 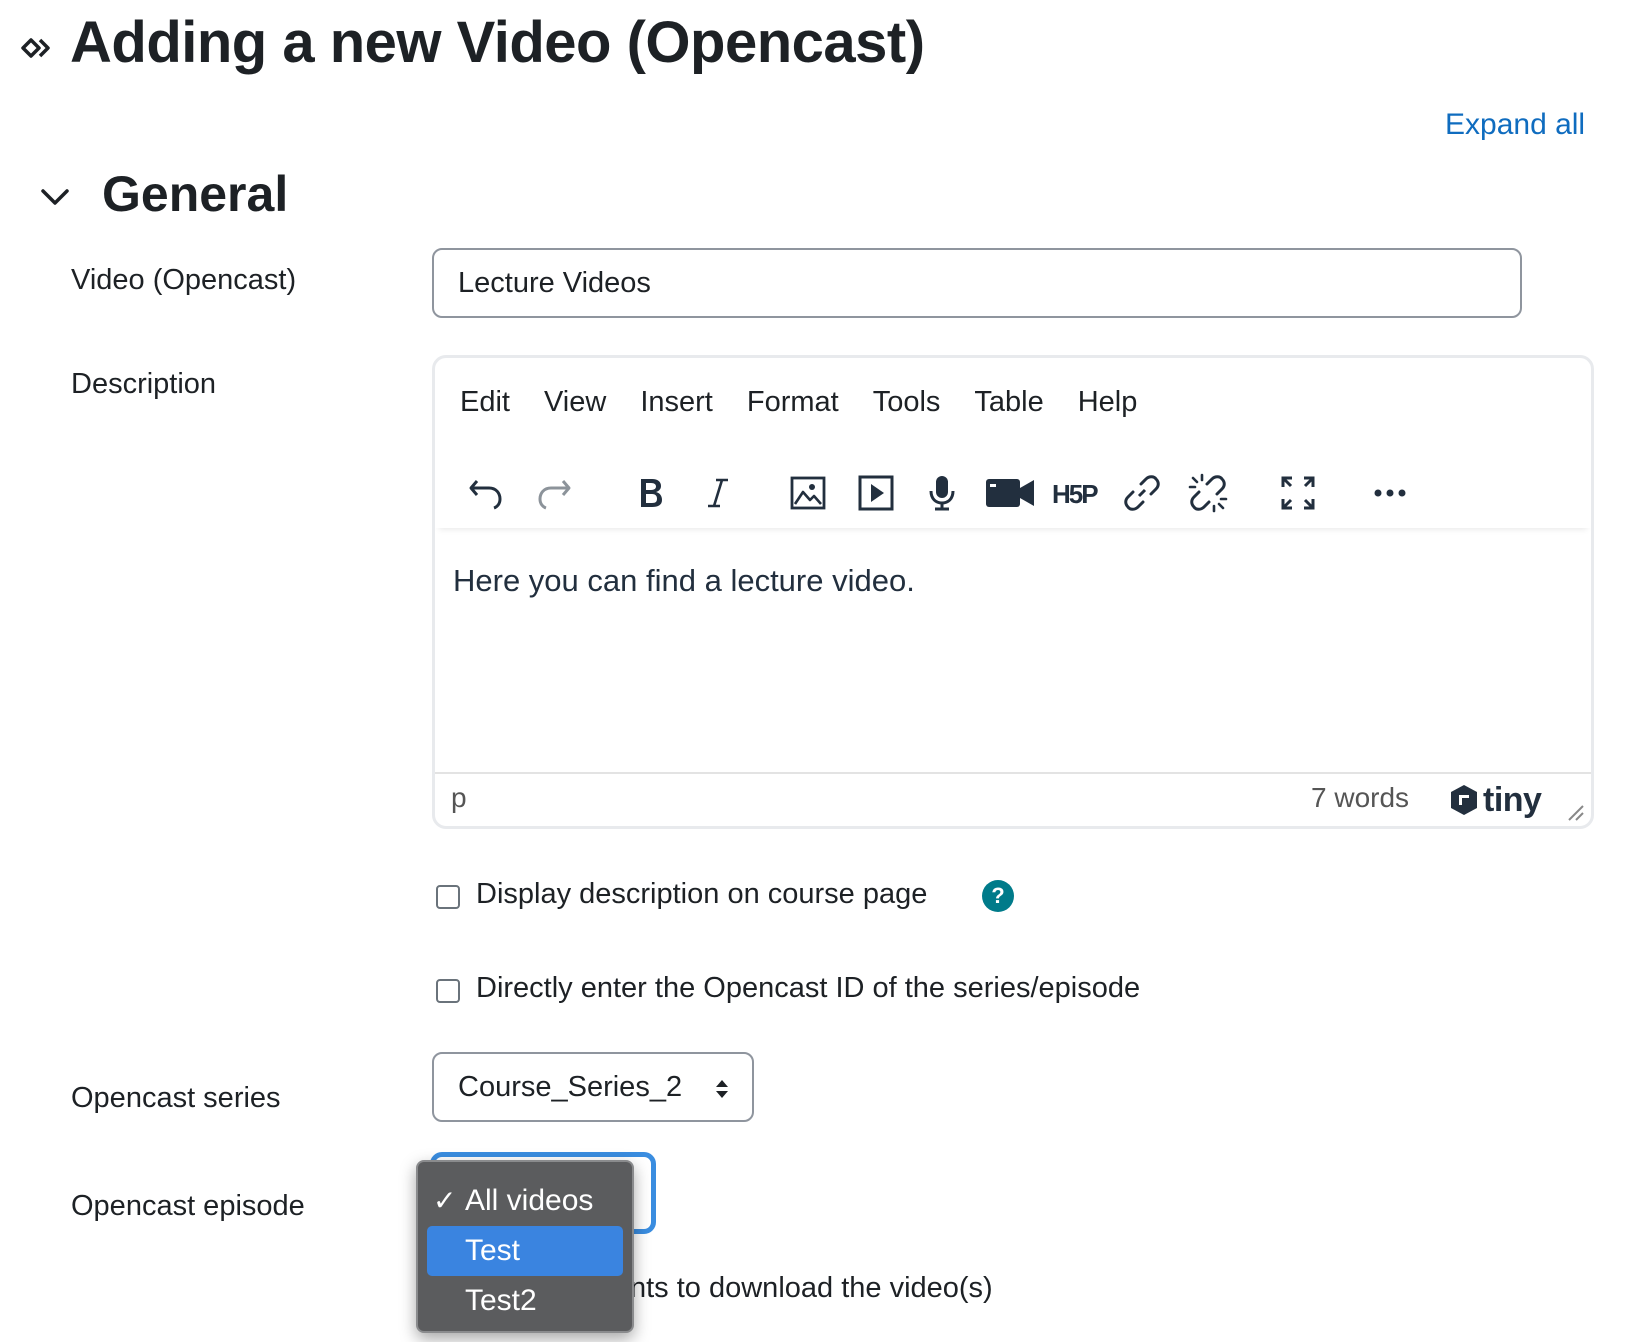 What do you see at coordinates (184, 280) in the screenshot?
I see `name-label: Video (Opencast)` at bounding box center [184, 280].